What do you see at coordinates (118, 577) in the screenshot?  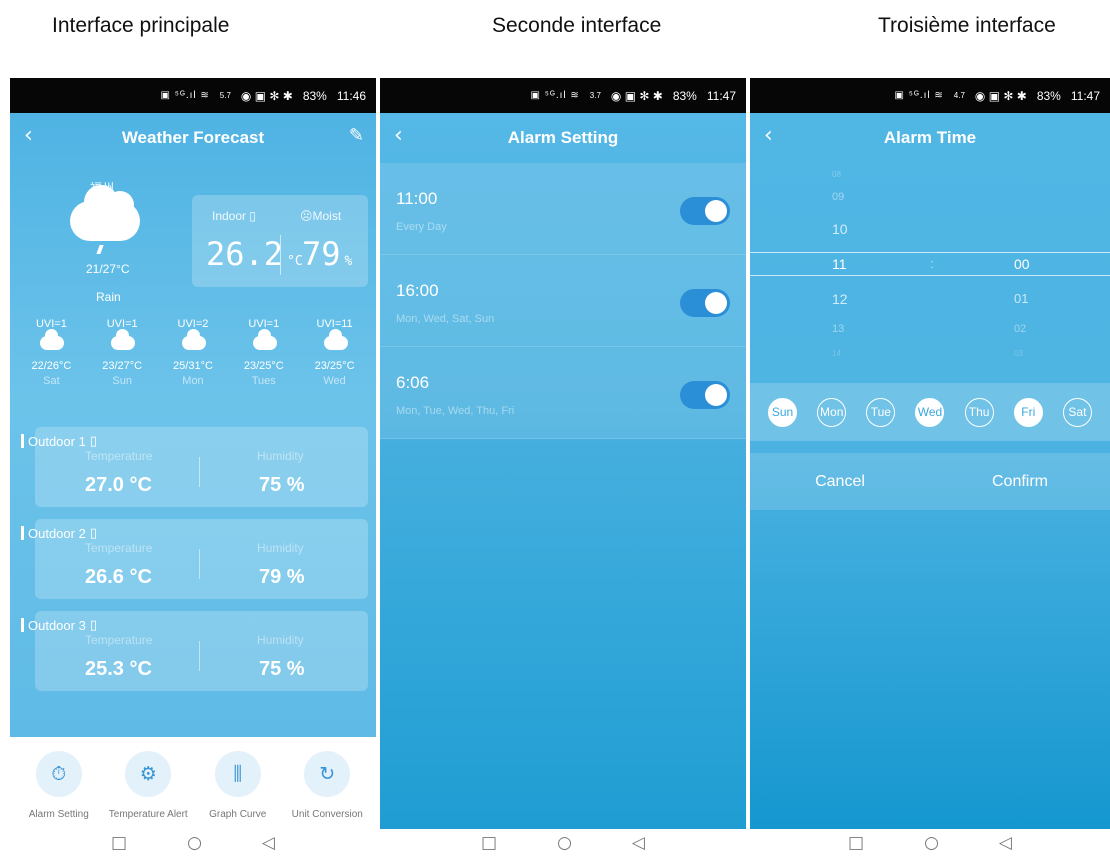 I see `outdoor-temp: 26.6 °C` at bounding box center [118, 577].